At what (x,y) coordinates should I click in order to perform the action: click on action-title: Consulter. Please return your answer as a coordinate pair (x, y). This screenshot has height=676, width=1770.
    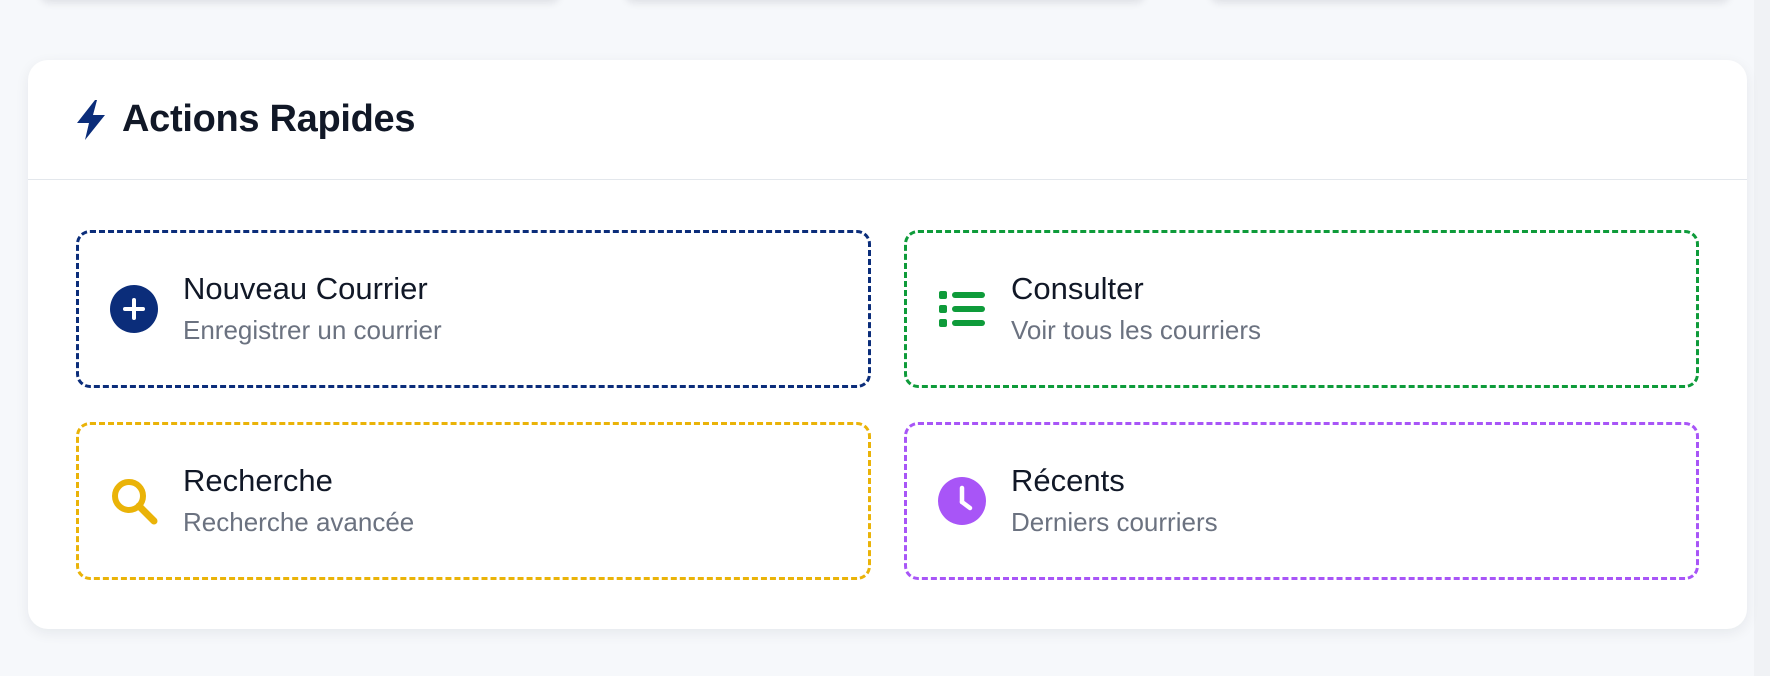
    Looking at the image, I should click on (1077, 288).